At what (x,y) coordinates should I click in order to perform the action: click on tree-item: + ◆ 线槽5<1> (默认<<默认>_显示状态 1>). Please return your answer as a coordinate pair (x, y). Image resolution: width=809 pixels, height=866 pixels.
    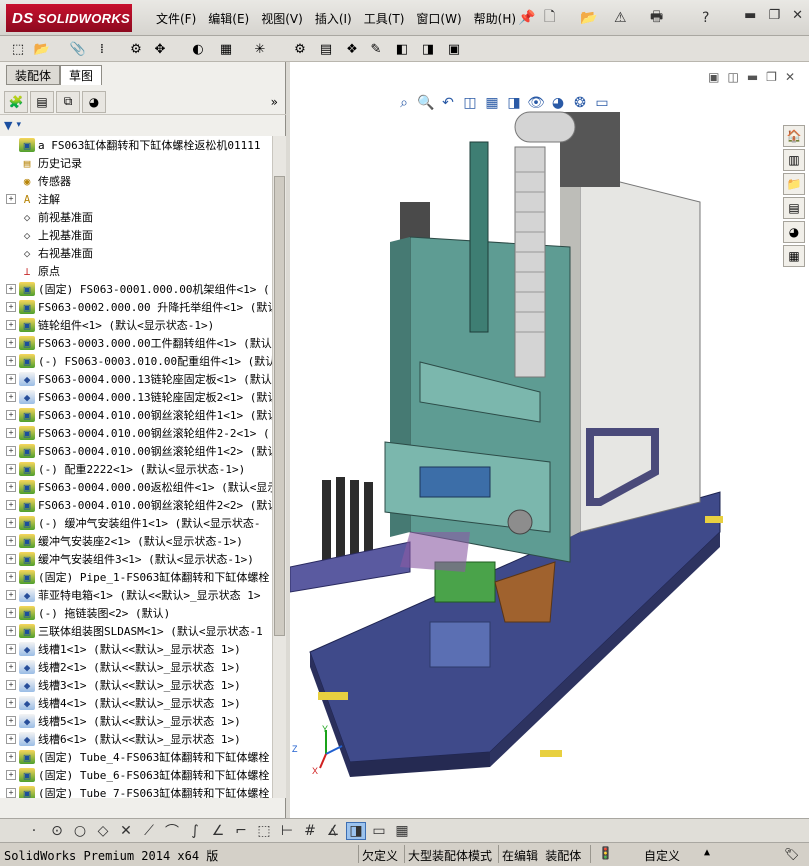
    Looking at the image, I should click on (136, 721).